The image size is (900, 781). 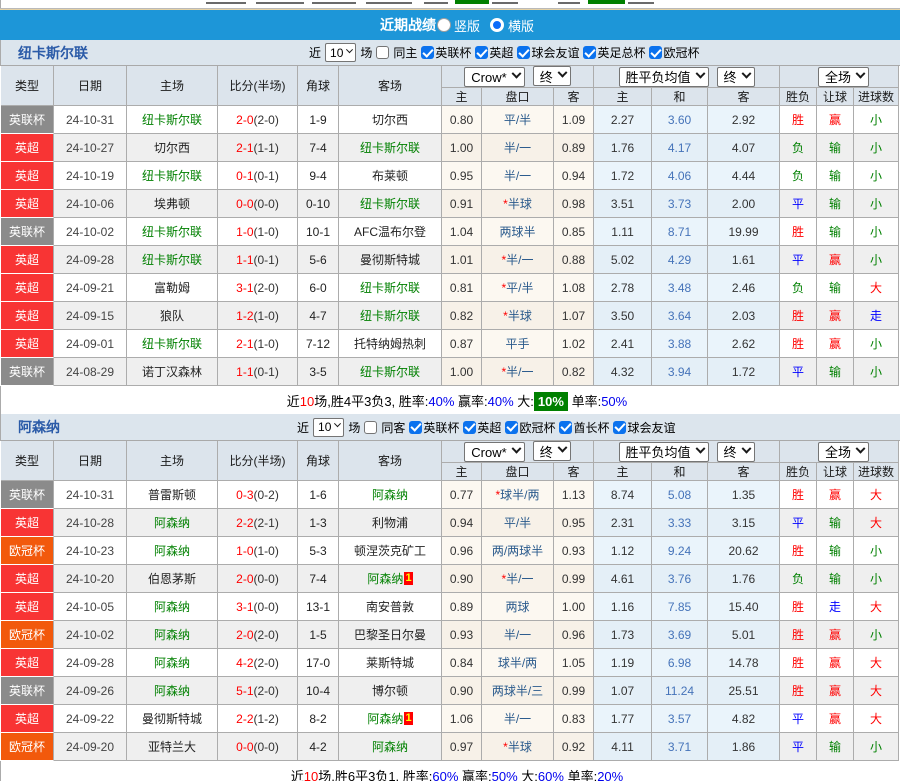 I want to click on result-cell: 胜, so click(x=799, y=495).